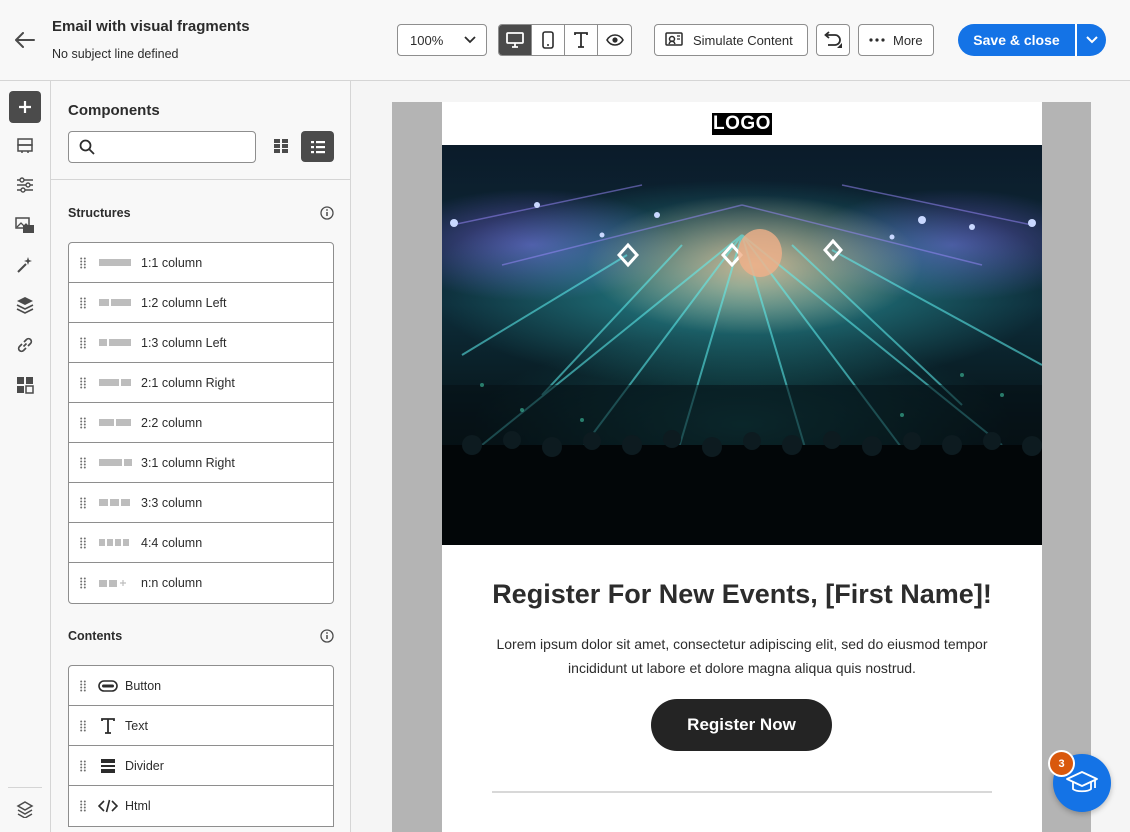  What do you see at coordinates (25, 225) in the screenshot?
I see `rail-assets-button` at bounding box center [25, 225].